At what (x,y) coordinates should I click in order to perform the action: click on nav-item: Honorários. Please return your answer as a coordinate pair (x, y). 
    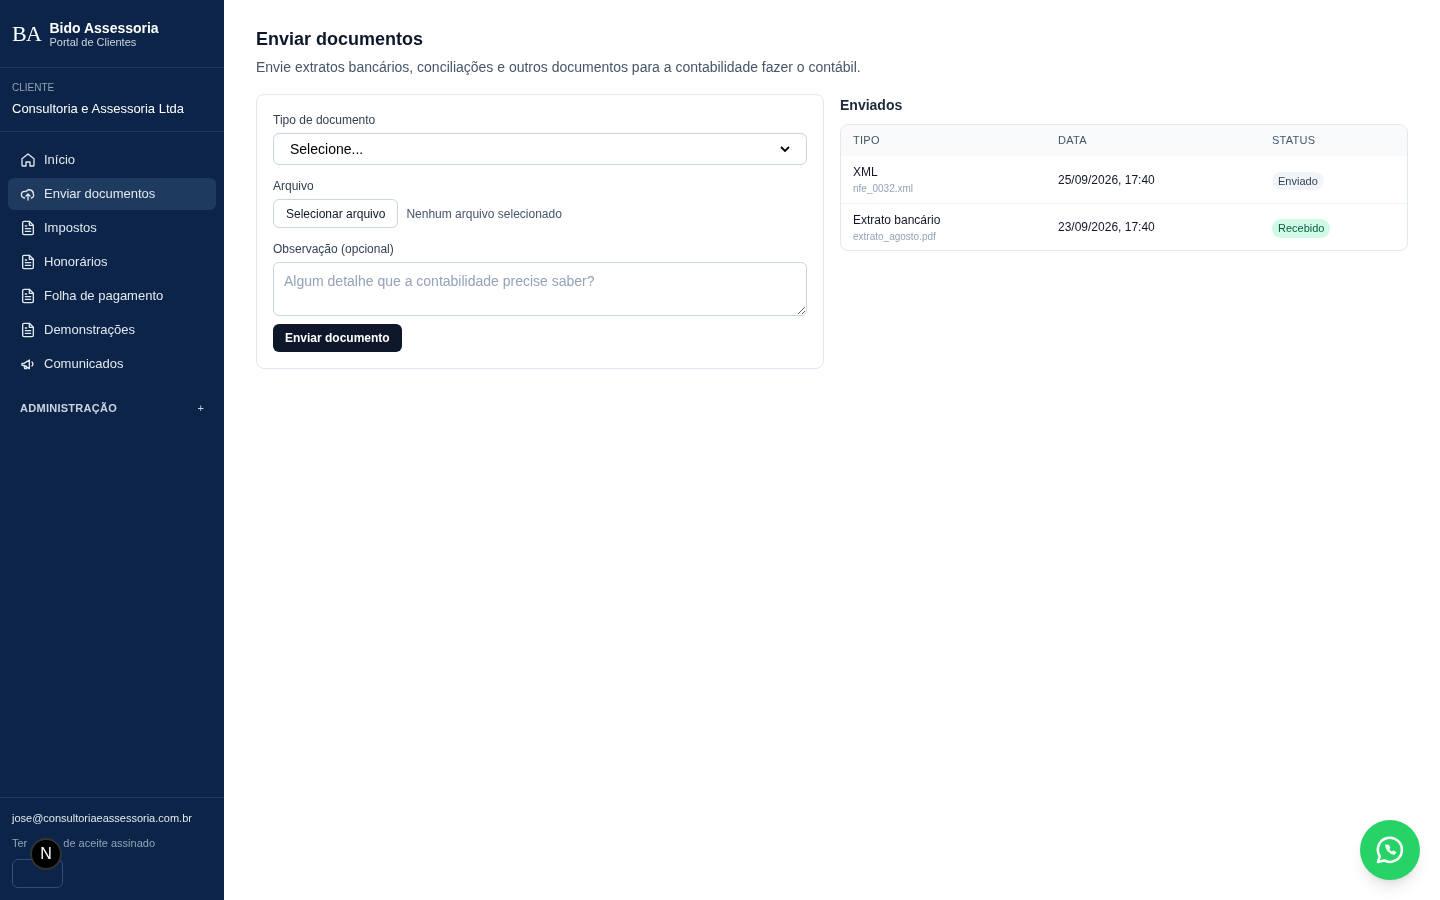
    Looking at the image, I should click on (112, 261).